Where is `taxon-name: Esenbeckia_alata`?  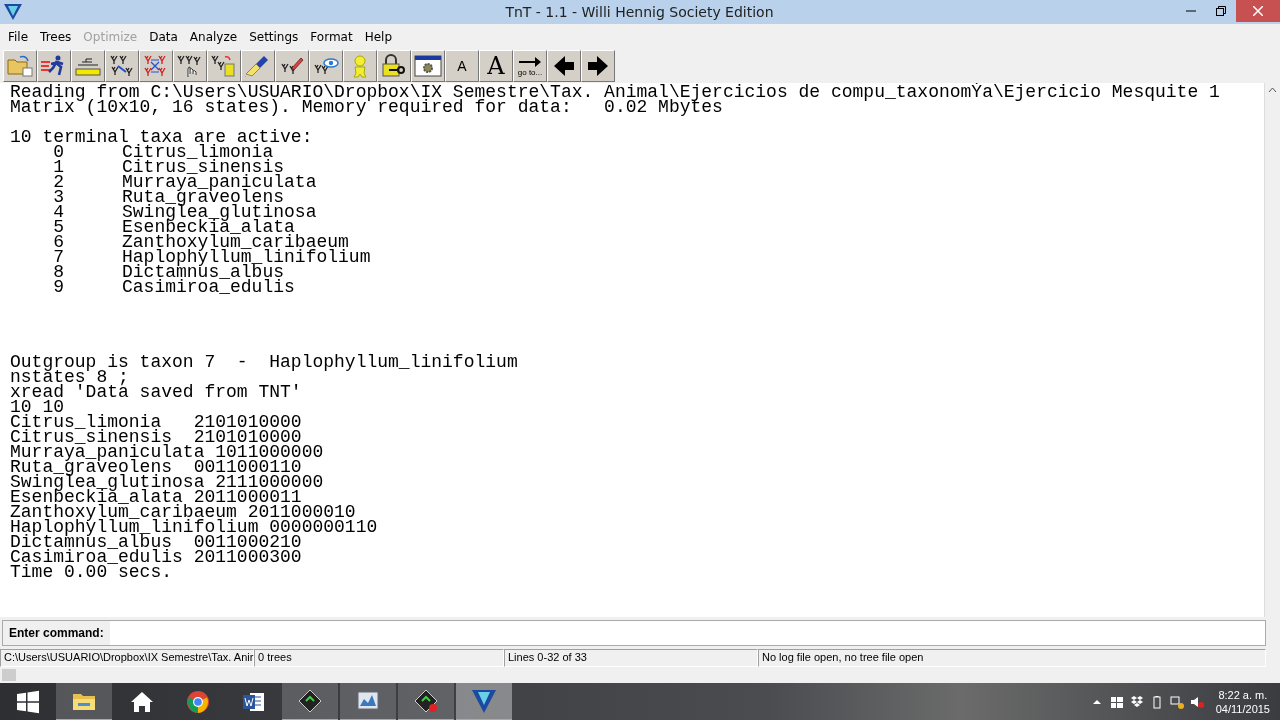
taxon-name: Esenbeckia_alata is located at coordinates (208, 227).